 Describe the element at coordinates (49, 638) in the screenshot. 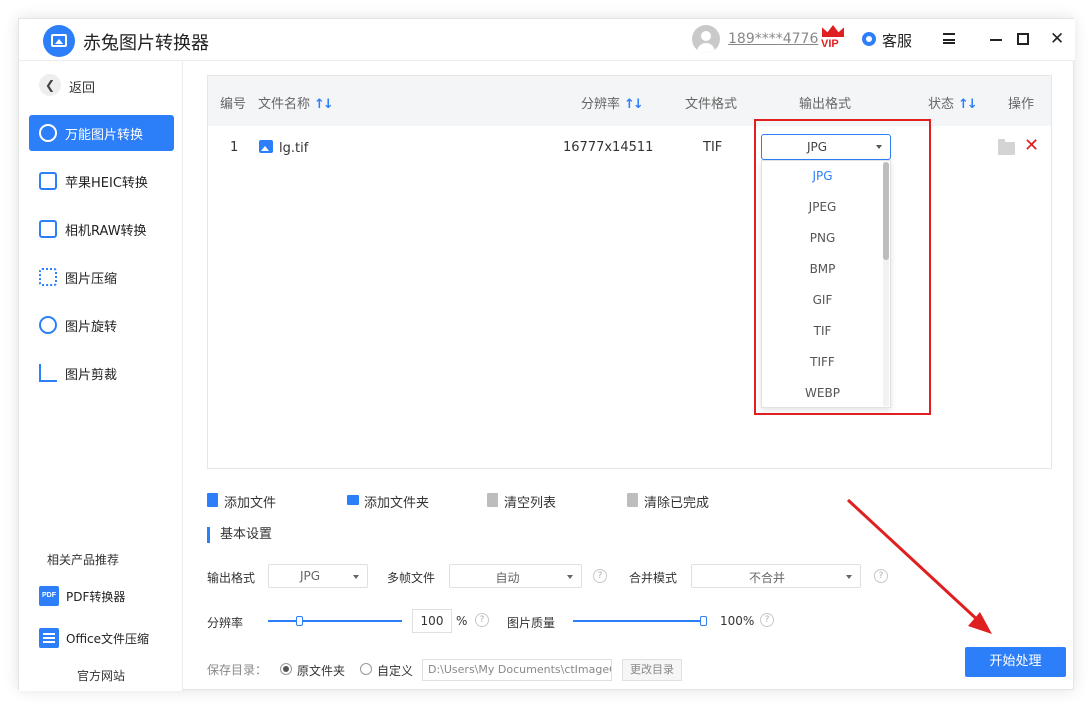

I see `office-list-icon` at that location.